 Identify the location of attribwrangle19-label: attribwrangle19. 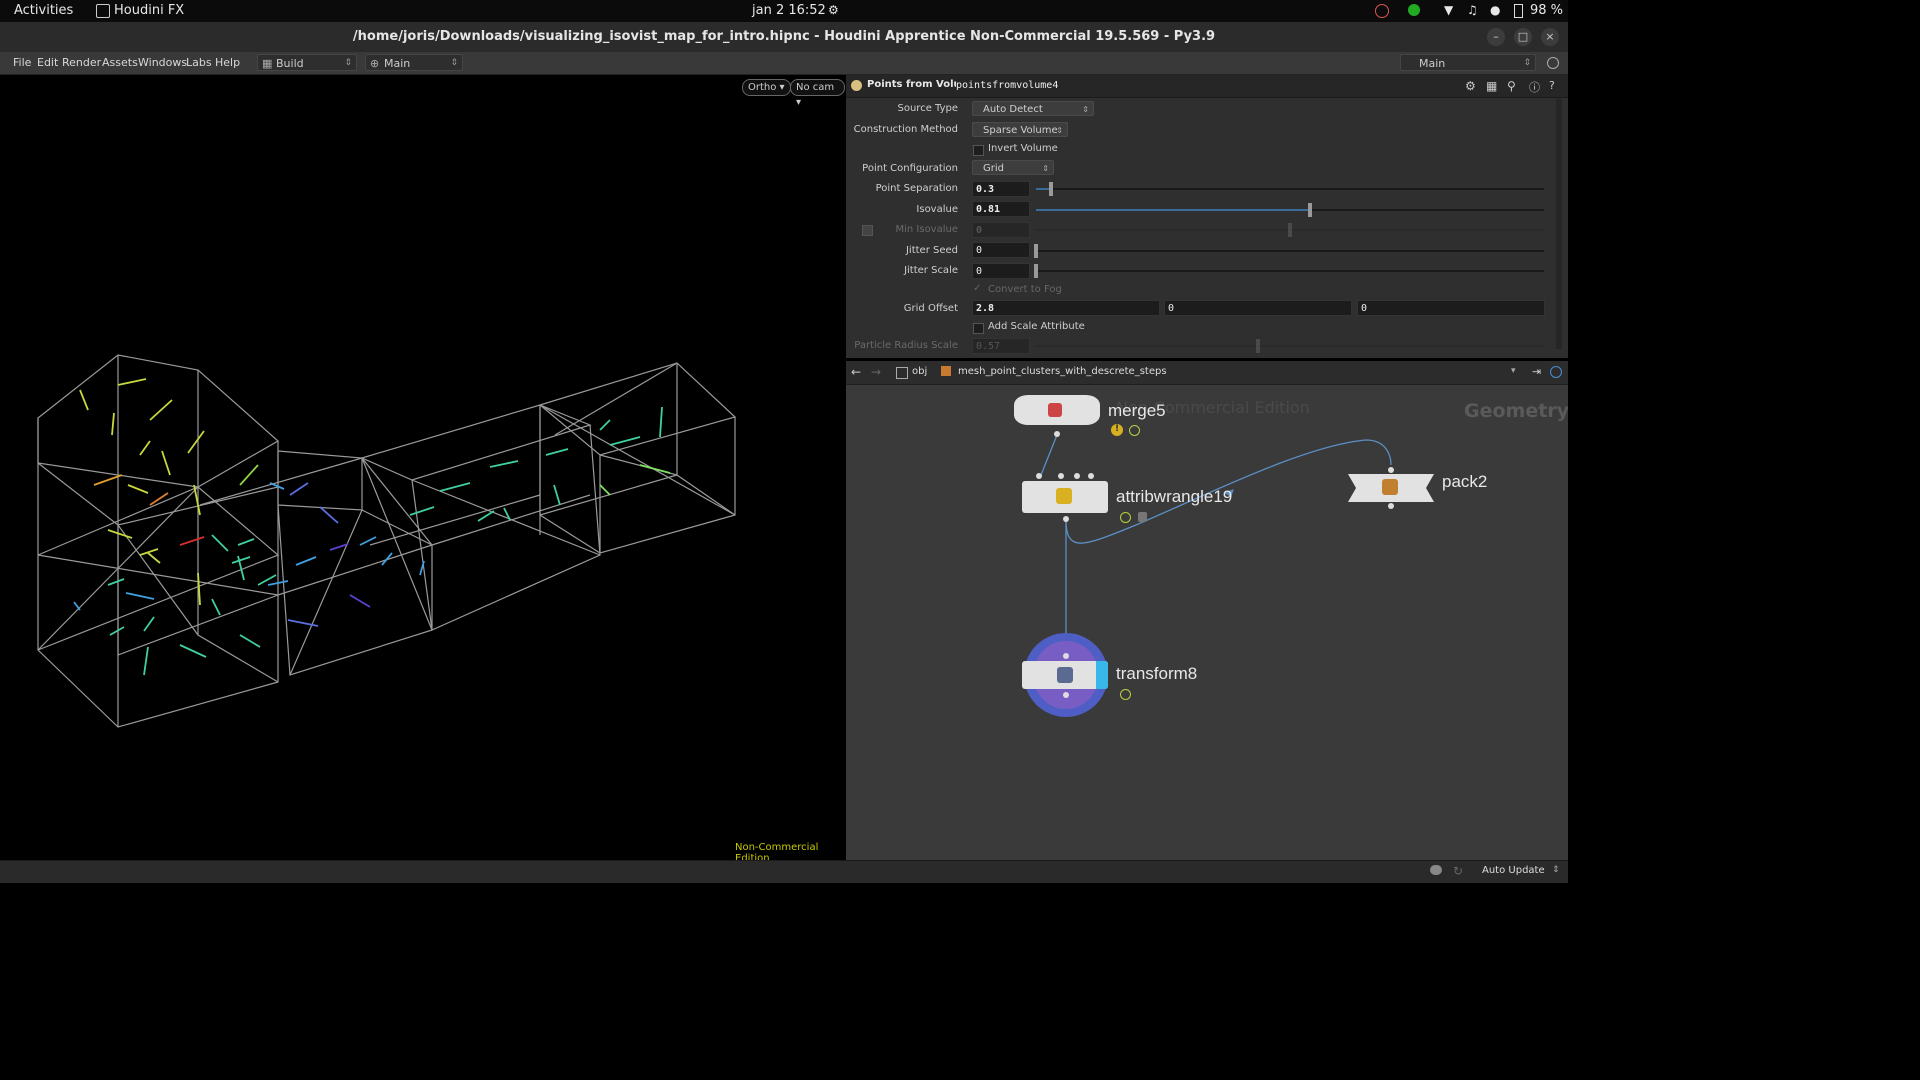
(1174, 496).